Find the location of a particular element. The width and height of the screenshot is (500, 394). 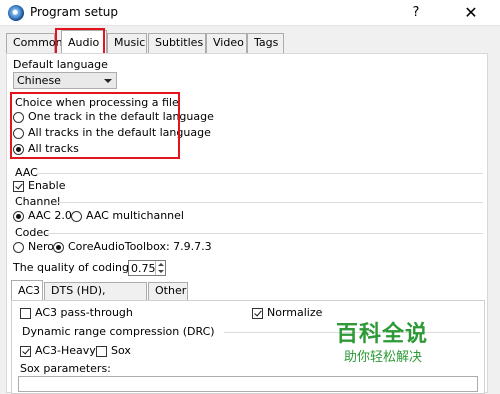

chevron-down-icon is located at coordinates (108, 81).